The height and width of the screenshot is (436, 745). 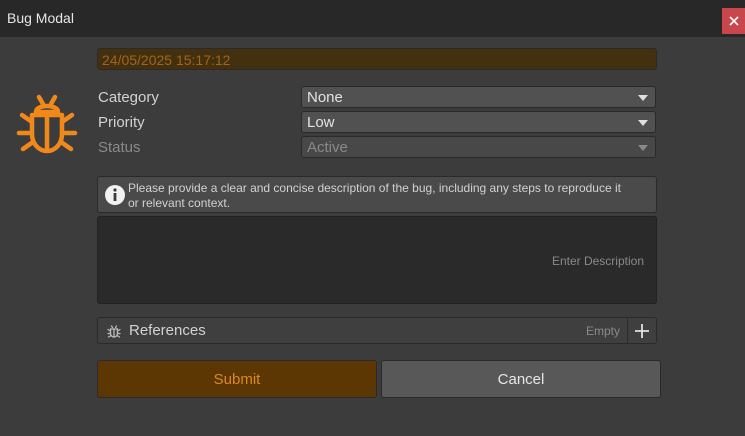 I want to click on datetime-value: 24/05/2025 15:17:12, so click(x=166, y=60).